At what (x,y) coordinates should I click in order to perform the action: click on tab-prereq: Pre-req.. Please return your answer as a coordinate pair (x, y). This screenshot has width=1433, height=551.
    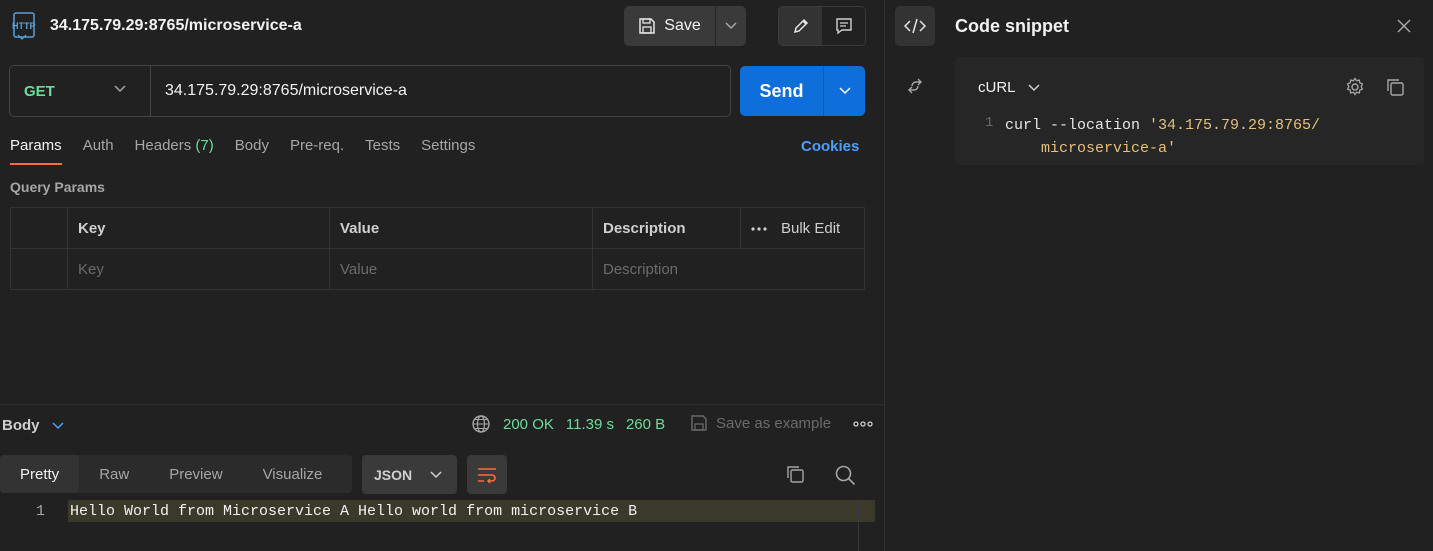
    Looking at the image, I should click on (317, 151).